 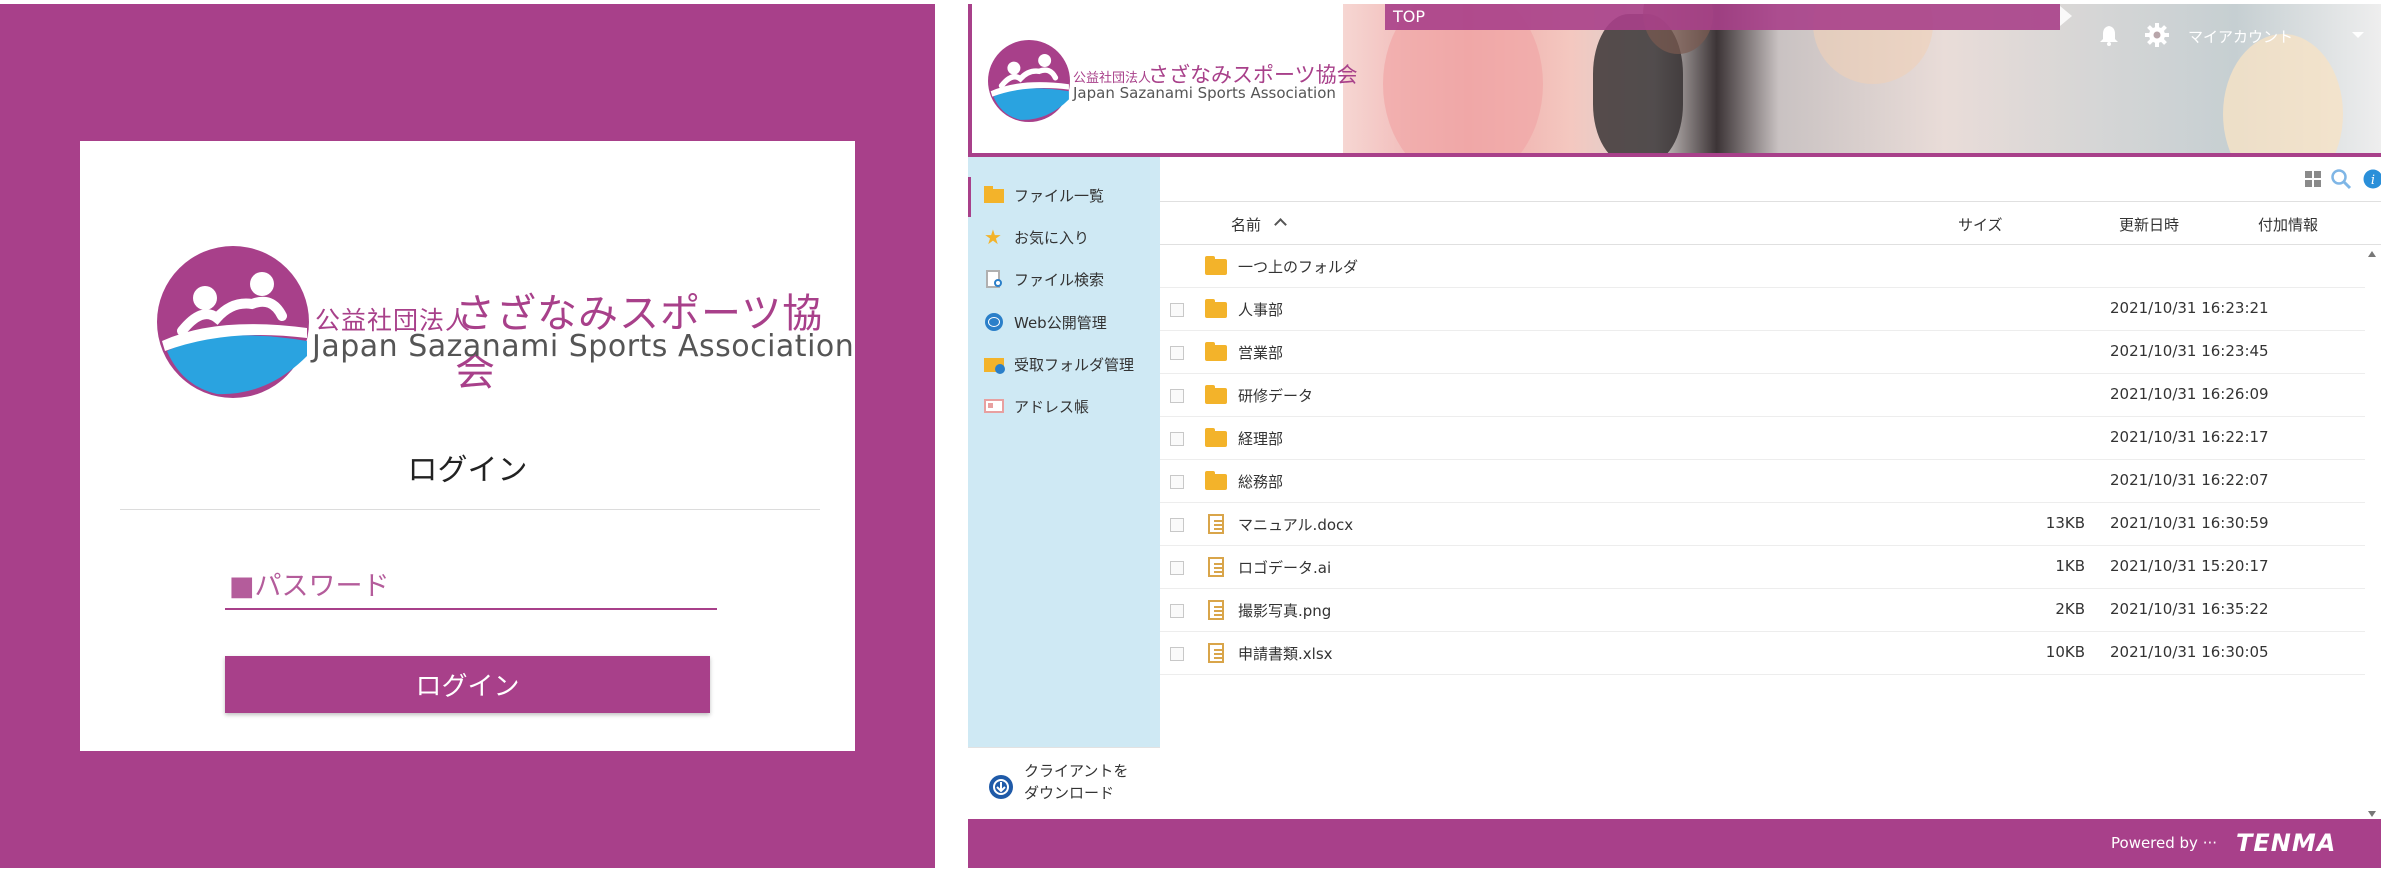 I want to click on file-size: 1KB, so click(x=2070, y=566).